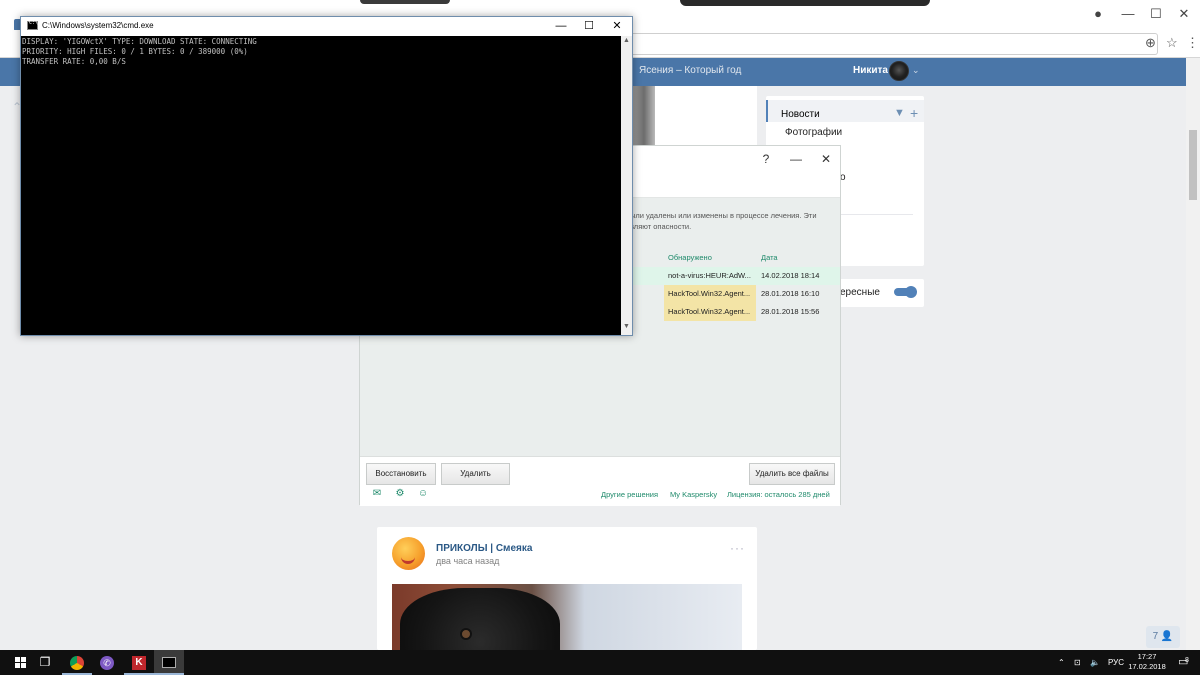 This screenshot has height=675, width=1200. I want to click on cmd-titlebar: C:\Windows\system32\cmd.exe — ☐ ✕, so click(326, 26).